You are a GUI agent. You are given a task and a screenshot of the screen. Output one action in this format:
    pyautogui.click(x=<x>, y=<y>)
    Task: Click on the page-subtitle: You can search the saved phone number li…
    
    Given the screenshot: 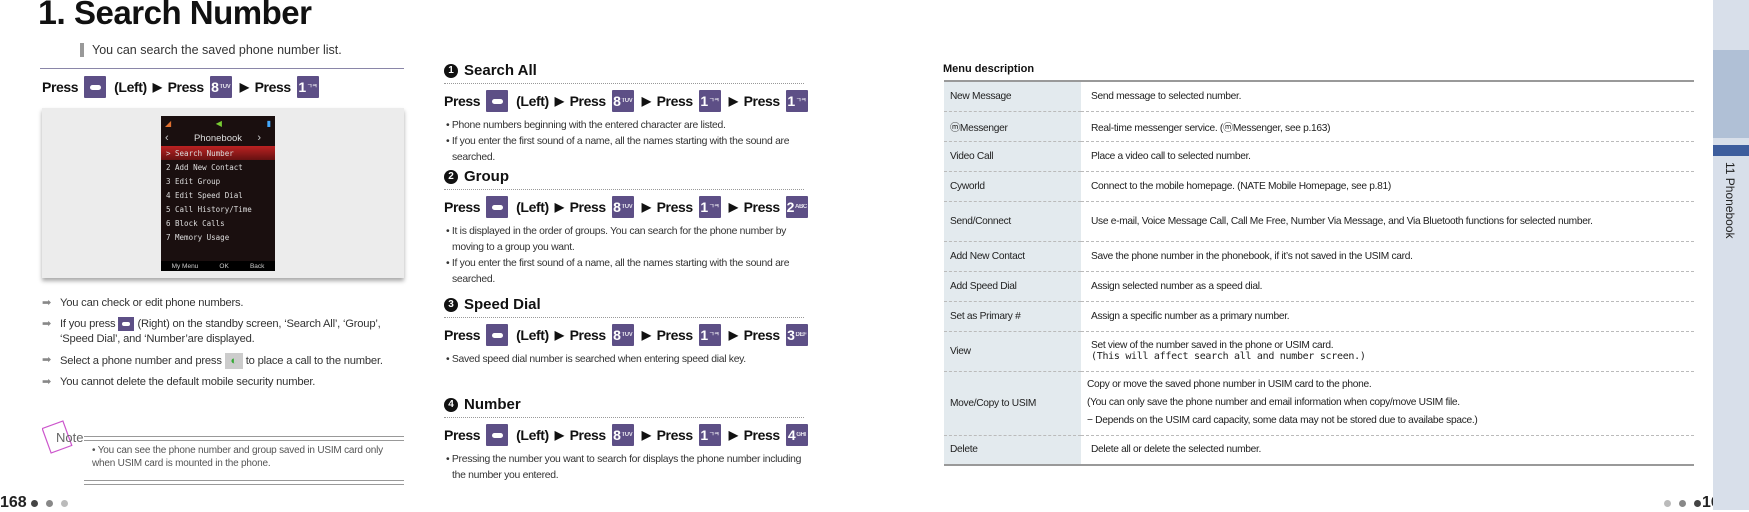 What is the action you would take?
    pyautogui.click(x=211, y=50)
    